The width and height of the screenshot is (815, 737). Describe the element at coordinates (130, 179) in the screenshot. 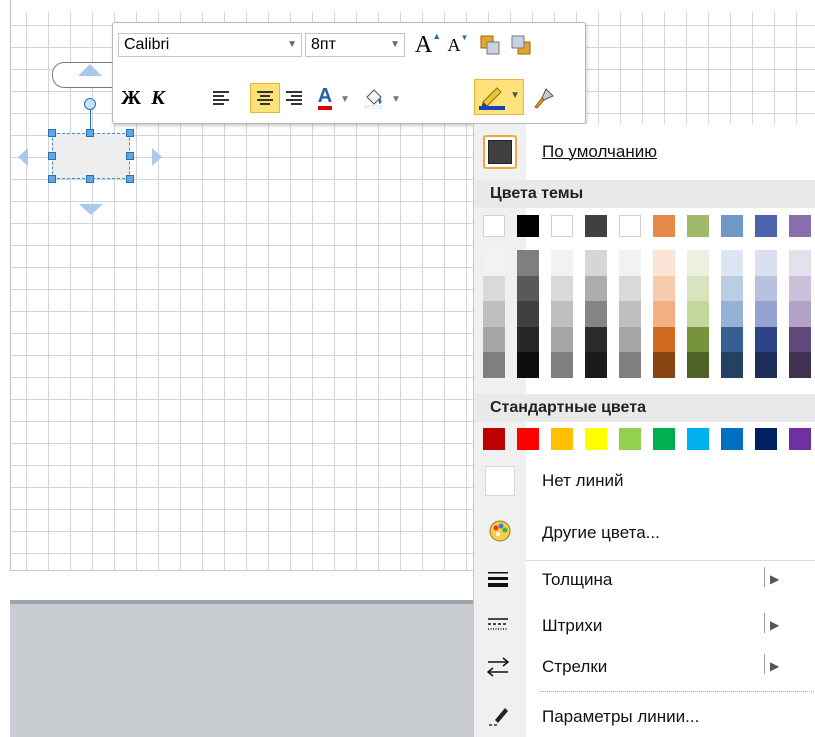

I see `resize-handle-br` at that location.